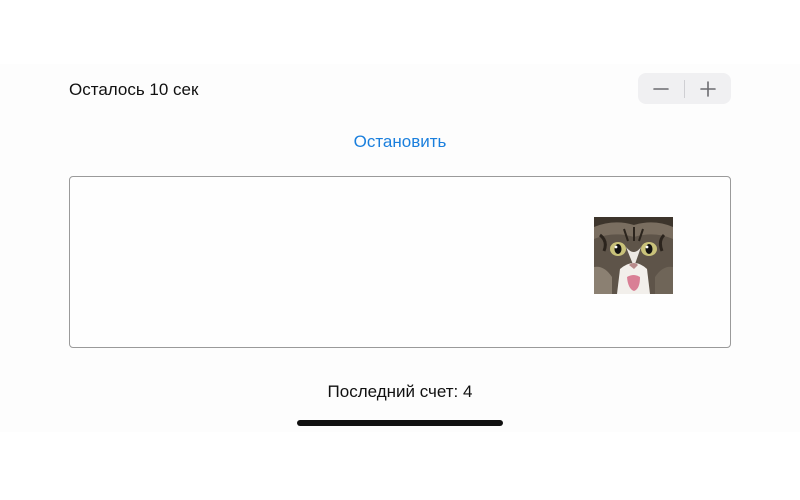  I want to click on stop-button: Остановить, so click(400, 142).